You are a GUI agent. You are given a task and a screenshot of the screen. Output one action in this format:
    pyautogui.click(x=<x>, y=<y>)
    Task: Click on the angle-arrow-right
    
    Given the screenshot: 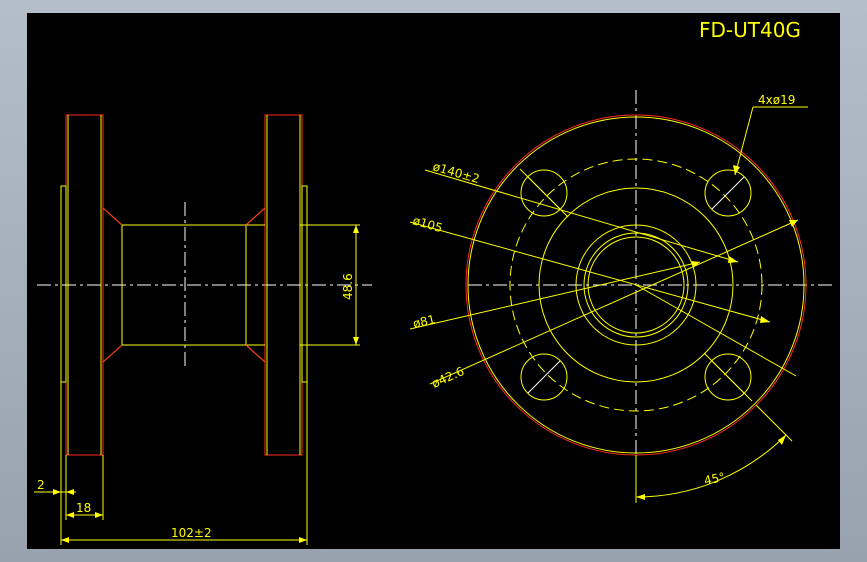 What is the action you would take?
    pyautogui.click(x=782, y=440)
    